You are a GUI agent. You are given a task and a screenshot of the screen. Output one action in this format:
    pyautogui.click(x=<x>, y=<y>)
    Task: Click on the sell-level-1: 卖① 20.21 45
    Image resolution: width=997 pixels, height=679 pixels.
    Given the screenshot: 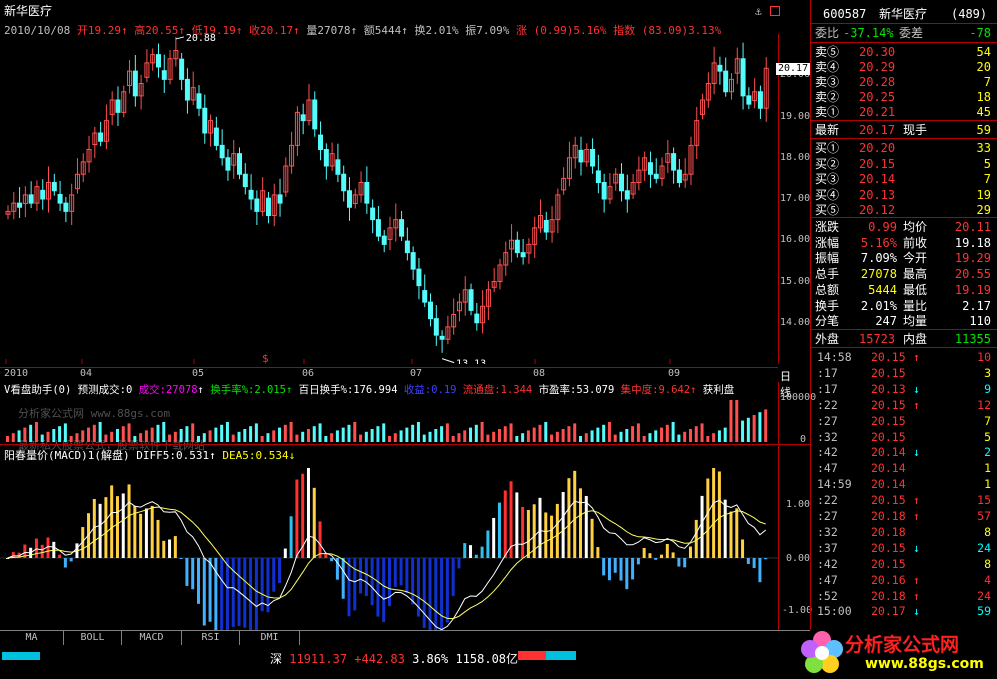 What is the action you would take?
    pyautogui.click(x=905, y=112)
    